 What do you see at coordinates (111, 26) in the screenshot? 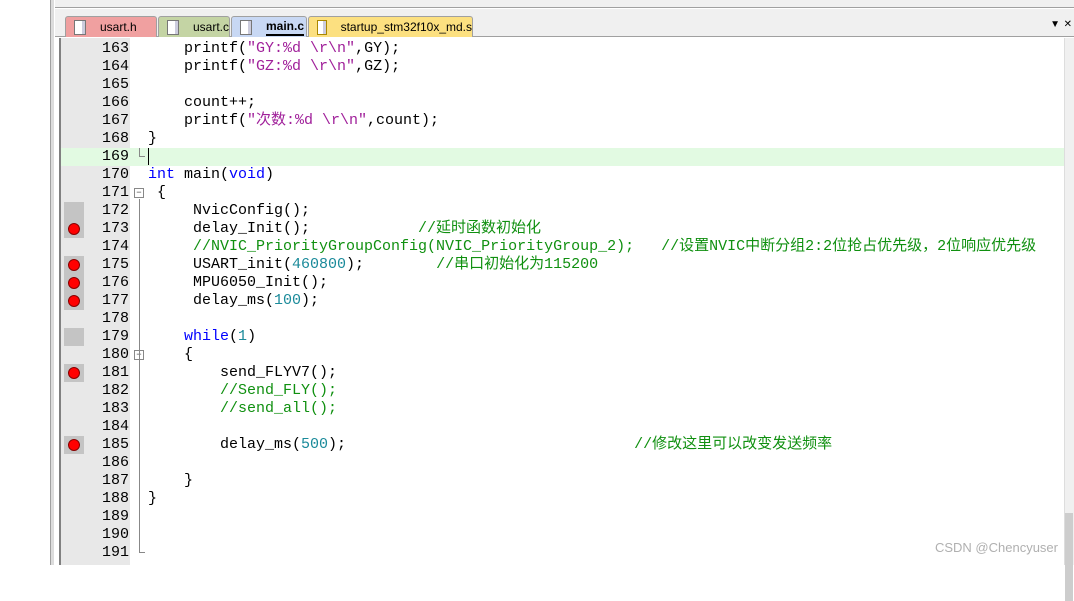
I see `tab-usart-h: usart.h` at bounding box center [111, 26].